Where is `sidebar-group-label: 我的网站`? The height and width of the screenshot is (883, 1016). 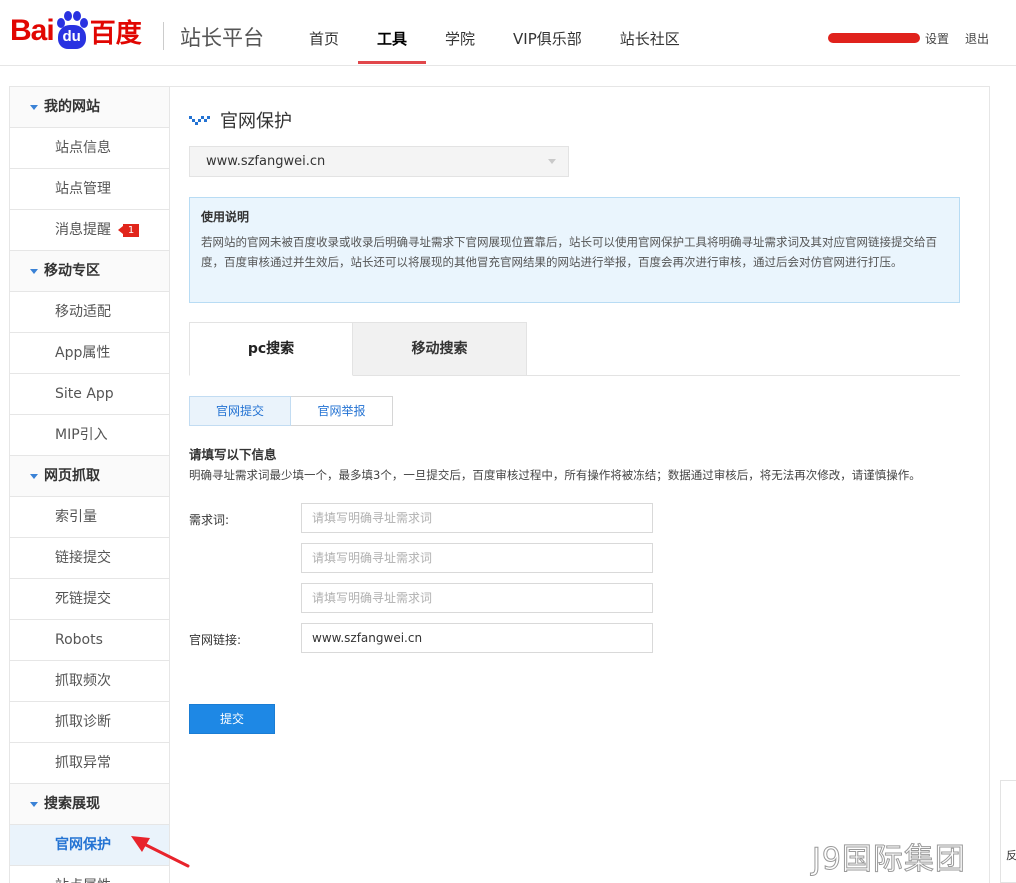
sidebar-group-label: 我的网站 is located at coordinates (72, 107).